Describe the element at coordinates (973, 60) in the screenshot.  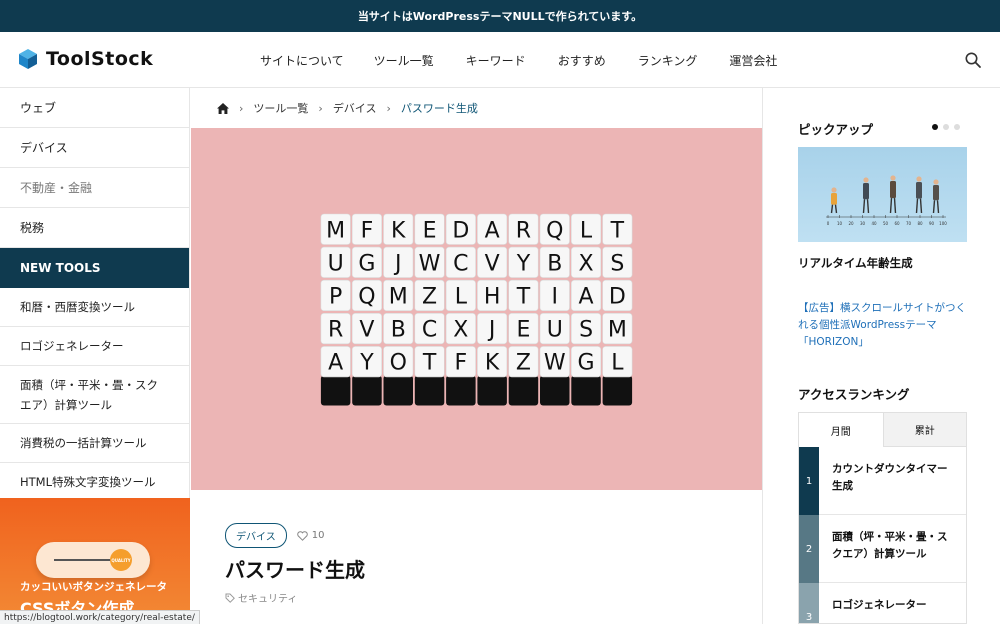
I see `search-icon` at that location.